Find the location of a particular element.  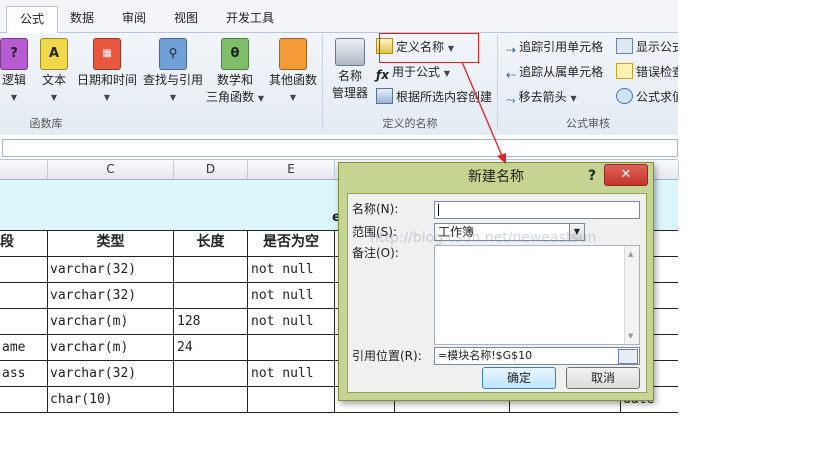

evaluate-icon is located at coordinates (624, 96).